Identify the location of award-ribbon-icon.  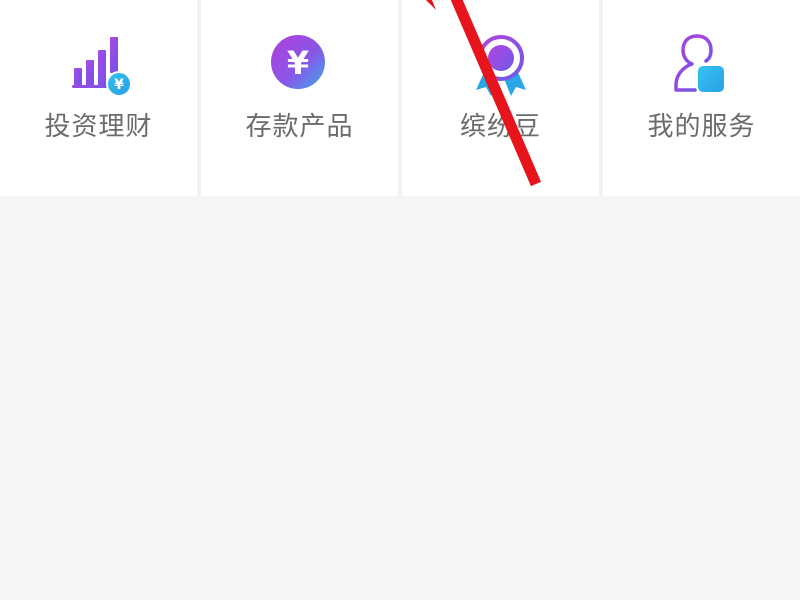
(501, 63).